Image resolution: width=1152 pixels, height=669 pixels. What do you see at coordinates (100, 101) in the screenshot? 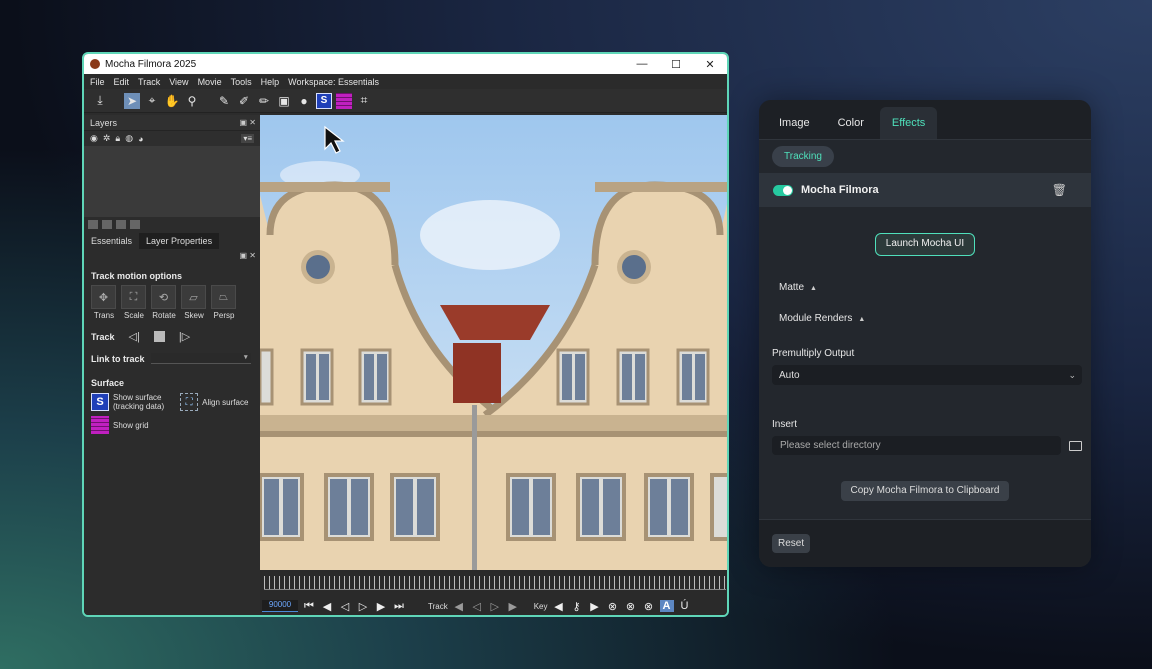
I see `export-icon: ⤓` at bounding box center [100, 101].